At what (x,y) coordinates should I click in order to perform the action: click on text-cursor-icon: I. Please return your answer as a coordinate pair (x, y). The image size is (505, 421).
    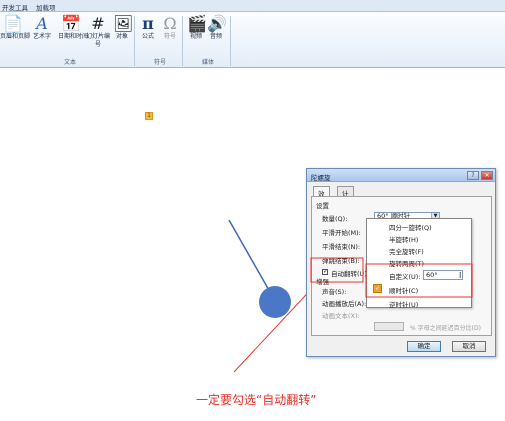
    Looking at the image, I should click on (460, 275).